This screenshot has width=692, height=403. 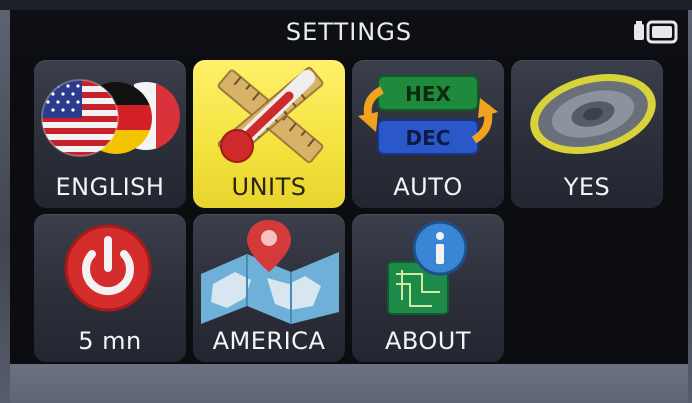 I want to click on tile-language: ENGLISH, so click(x=110, y=134).